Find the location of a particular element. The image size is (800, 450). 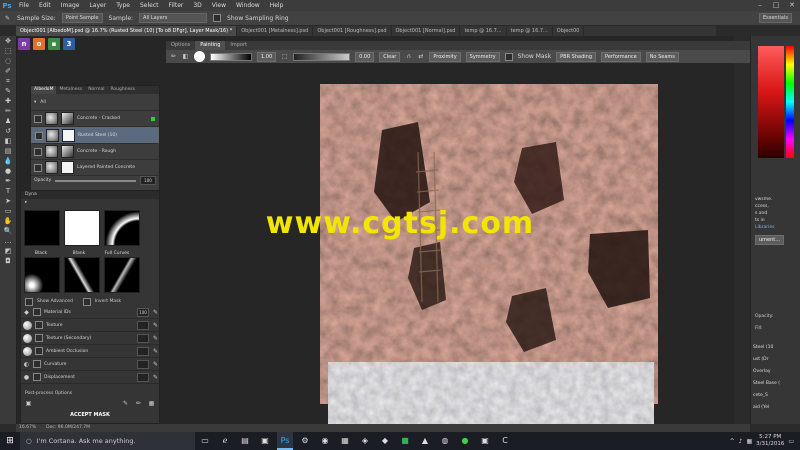

tab-object-more: Object00 is located at coordinates (569, 31).